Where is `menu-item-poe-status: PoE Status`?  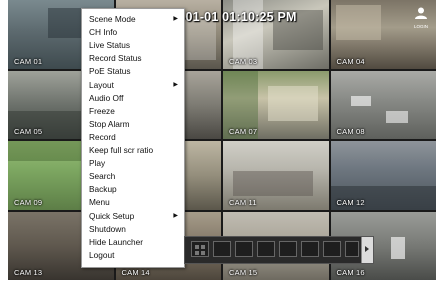
menu-item-poe-status: PoE Status is located at coordinates (110, 71).